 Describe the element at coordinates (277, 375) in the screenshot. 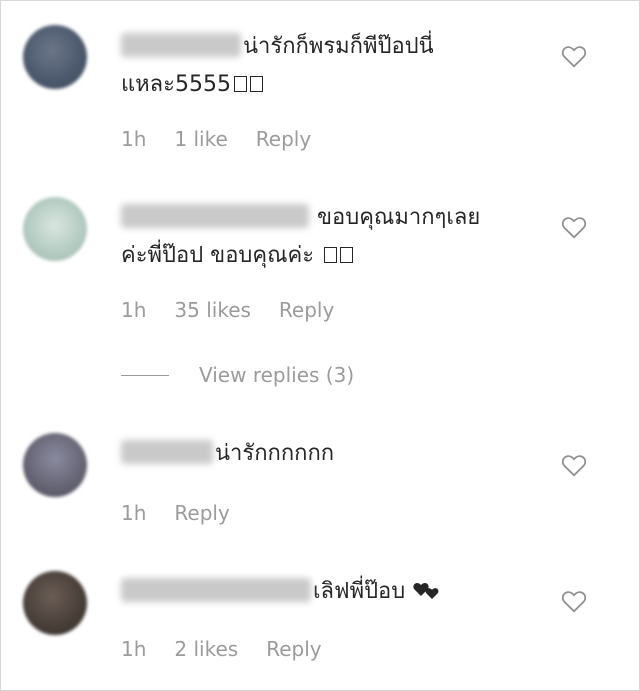

I see `view-replies-label: View replies (3)` at that location.